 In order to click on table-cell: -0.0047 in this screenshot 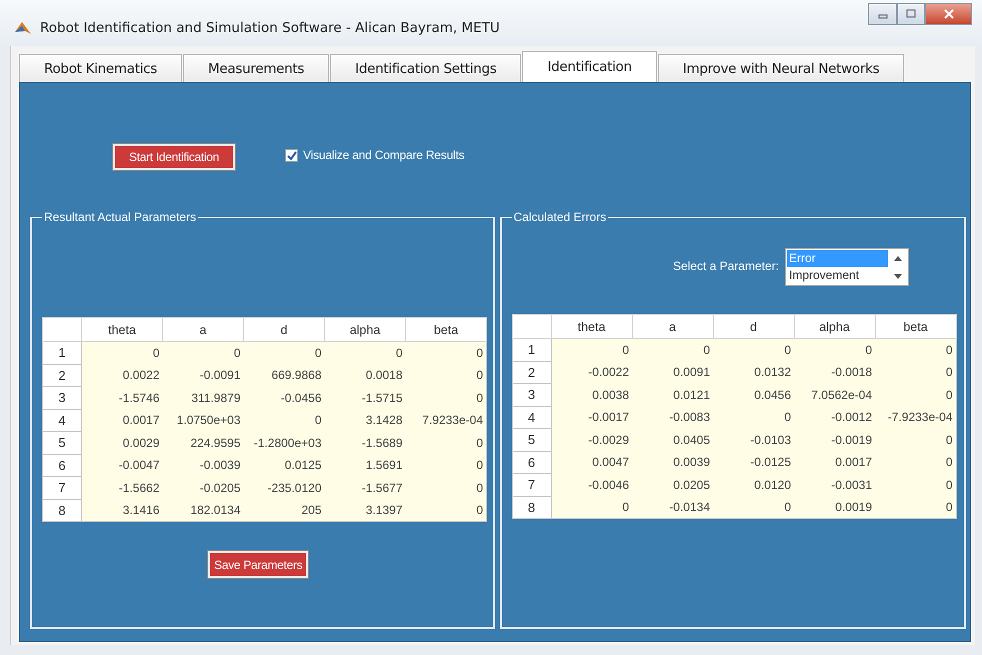, I will do `click(122, 465)`.